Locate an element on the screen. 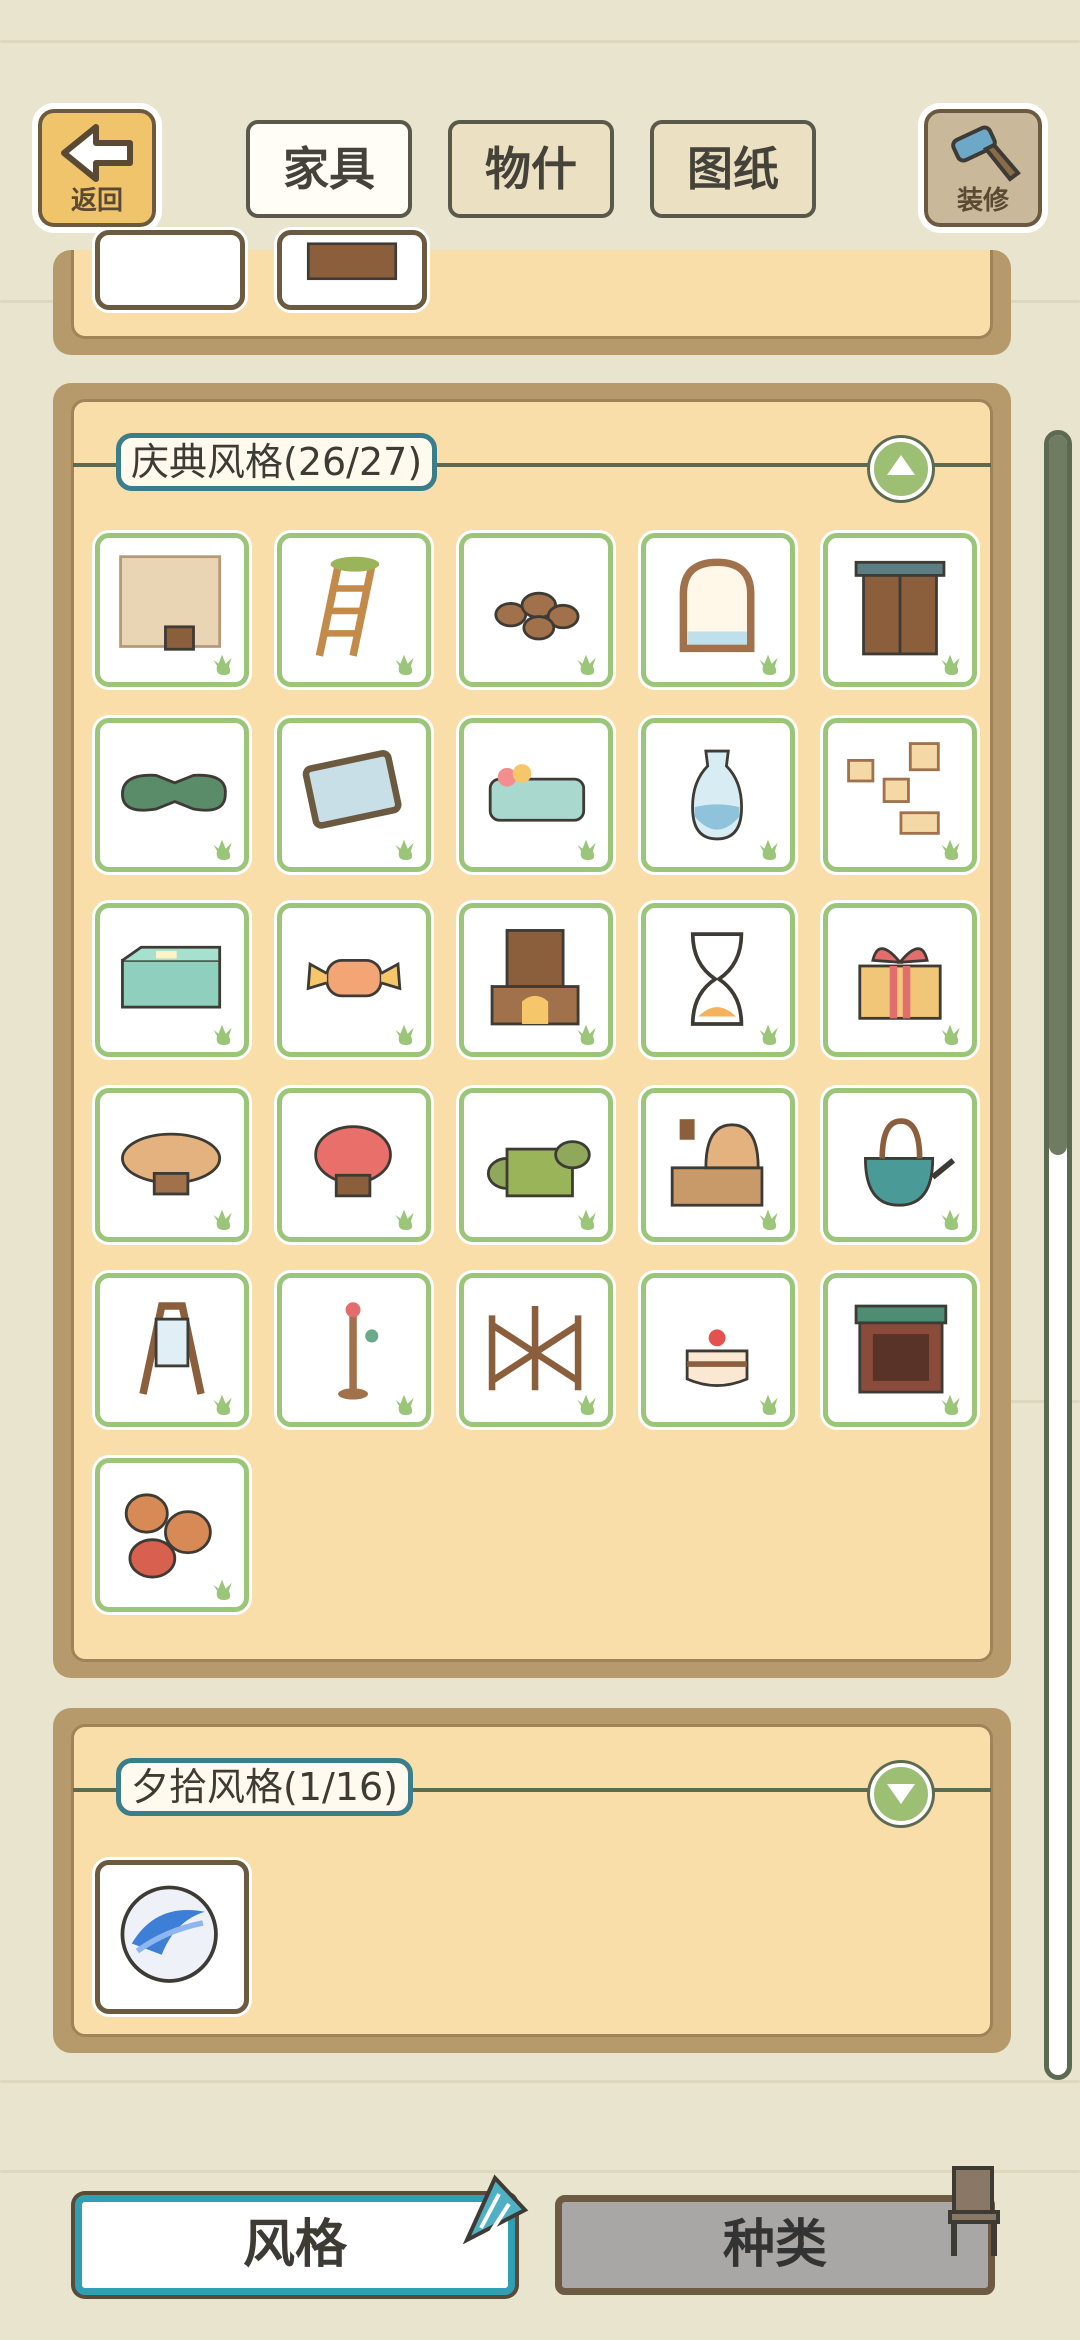  furniture-item-wooden-door is located at coordinates (900, 610).